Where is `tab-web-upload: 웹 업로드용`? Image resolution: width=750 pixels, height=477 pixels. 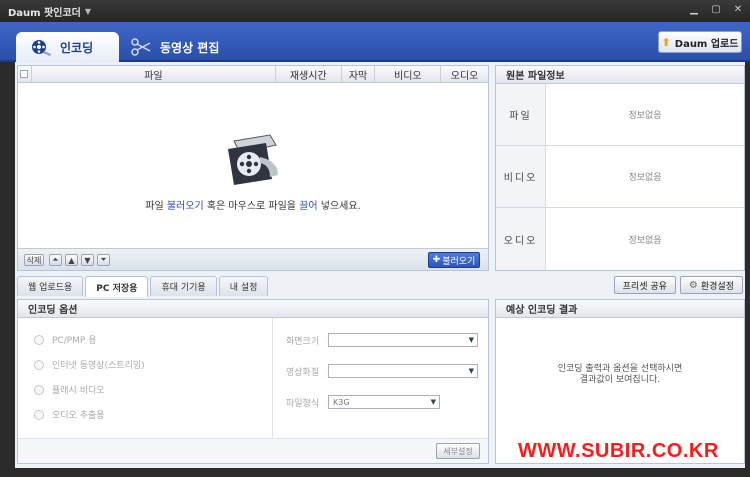
tab-web-upload: 웹 업로드용 is located at coordinates (50, 286).